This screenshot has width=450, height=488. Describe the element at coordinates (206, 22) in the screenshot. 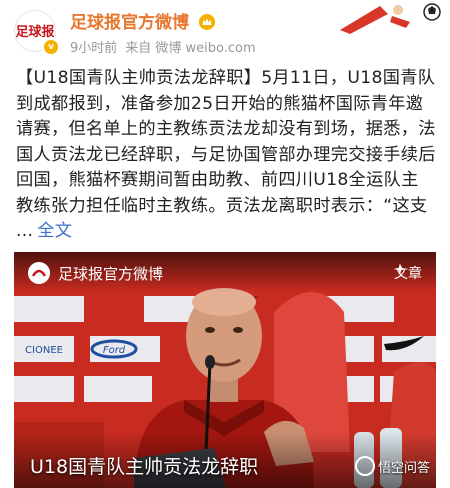

I see `member-crown-icon` at that location.